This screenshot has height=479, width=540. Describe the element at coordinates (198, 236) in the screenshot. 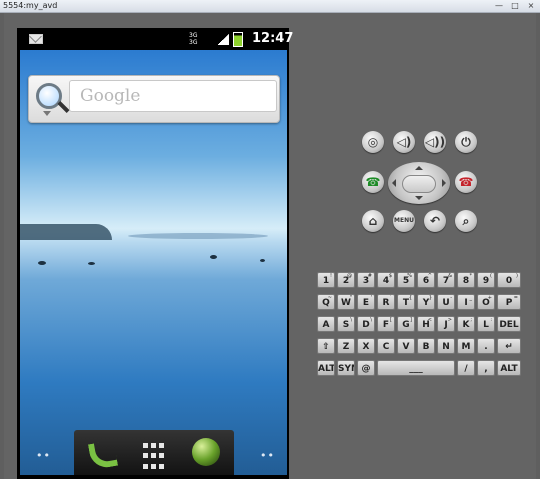

I see `distant-islands` at that location.